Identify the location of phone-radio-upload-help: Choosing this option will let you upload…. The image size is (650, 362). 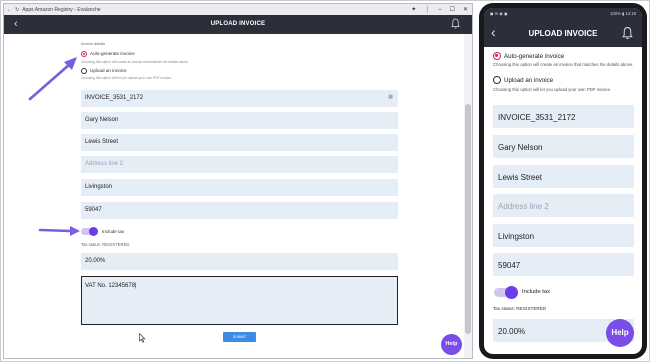
(552, 89).